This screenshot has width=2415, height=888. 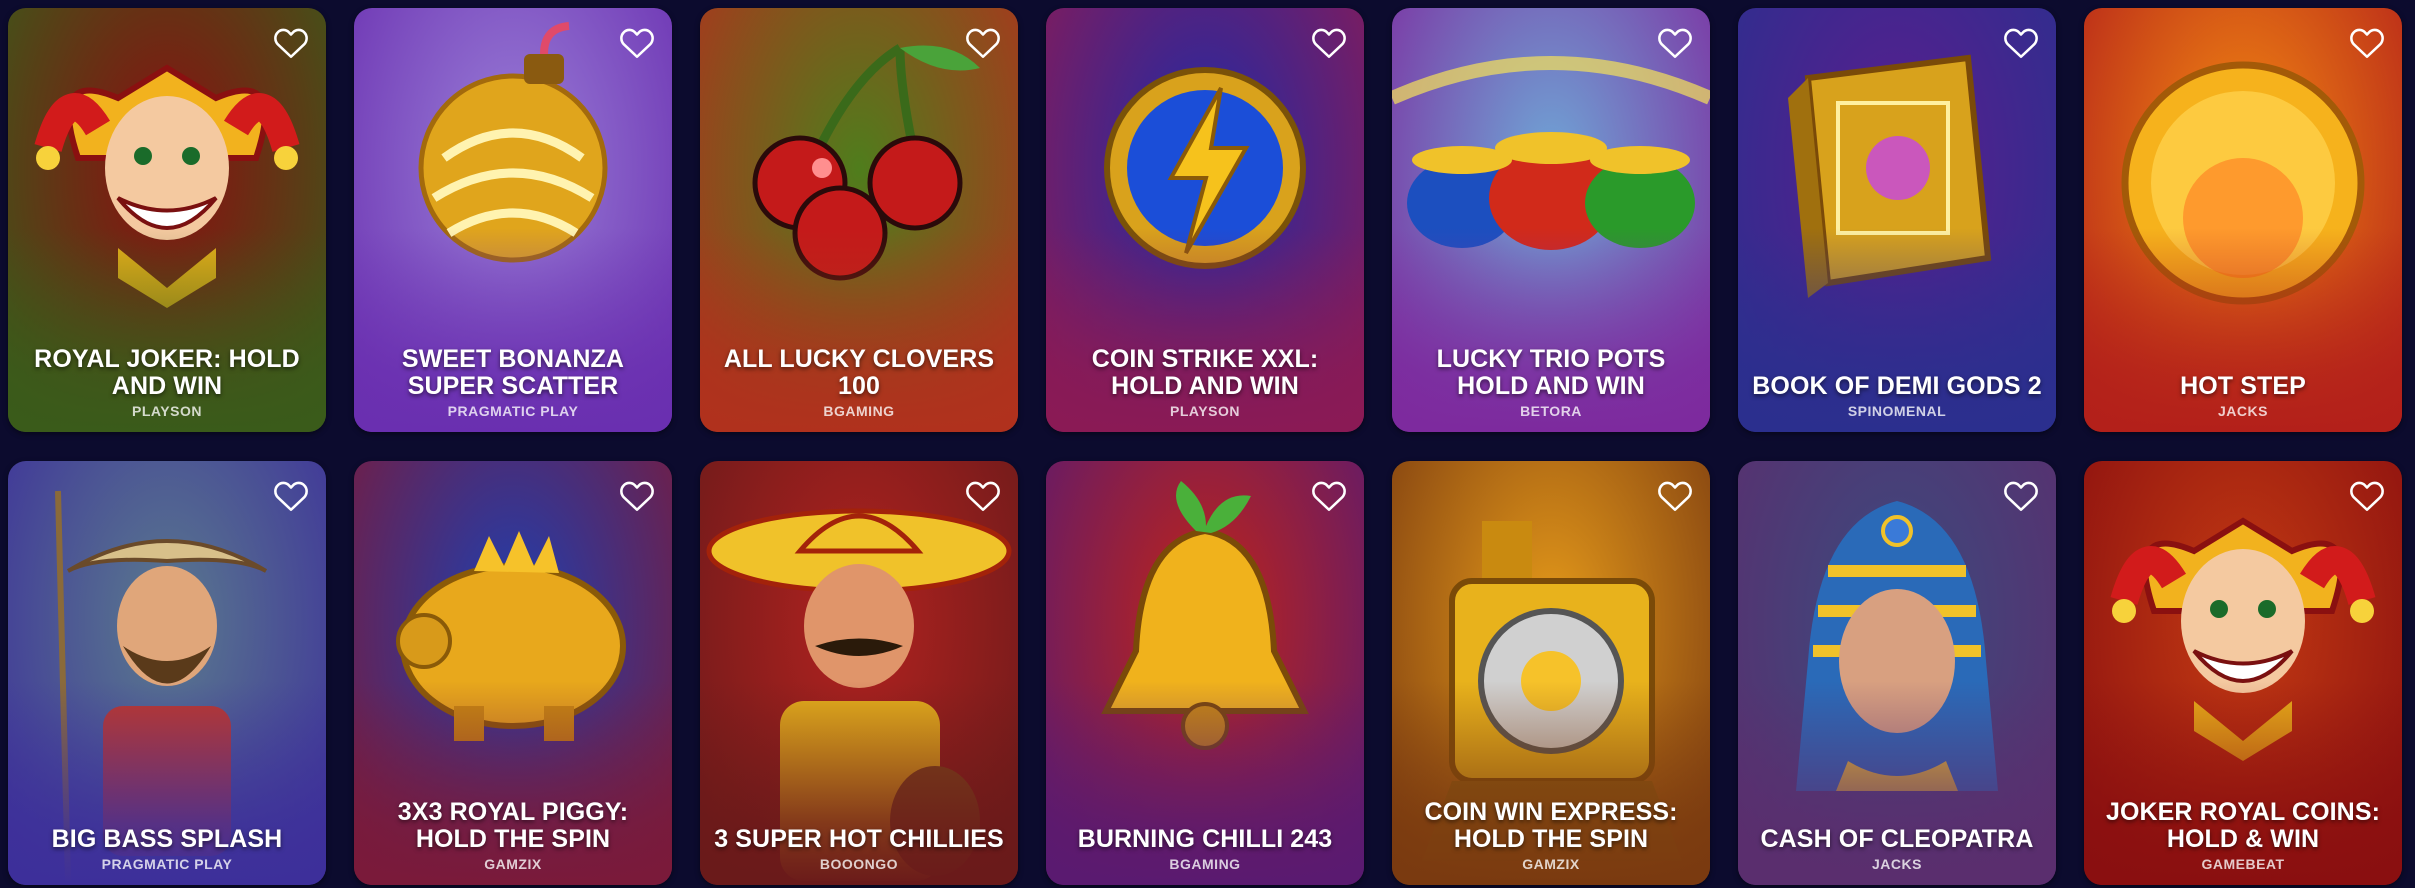 What do you see at coordinates (167, 839) in the screenshot?
I see `game-title: BIG BASS SPLASH` at bounding box center [167, 839].